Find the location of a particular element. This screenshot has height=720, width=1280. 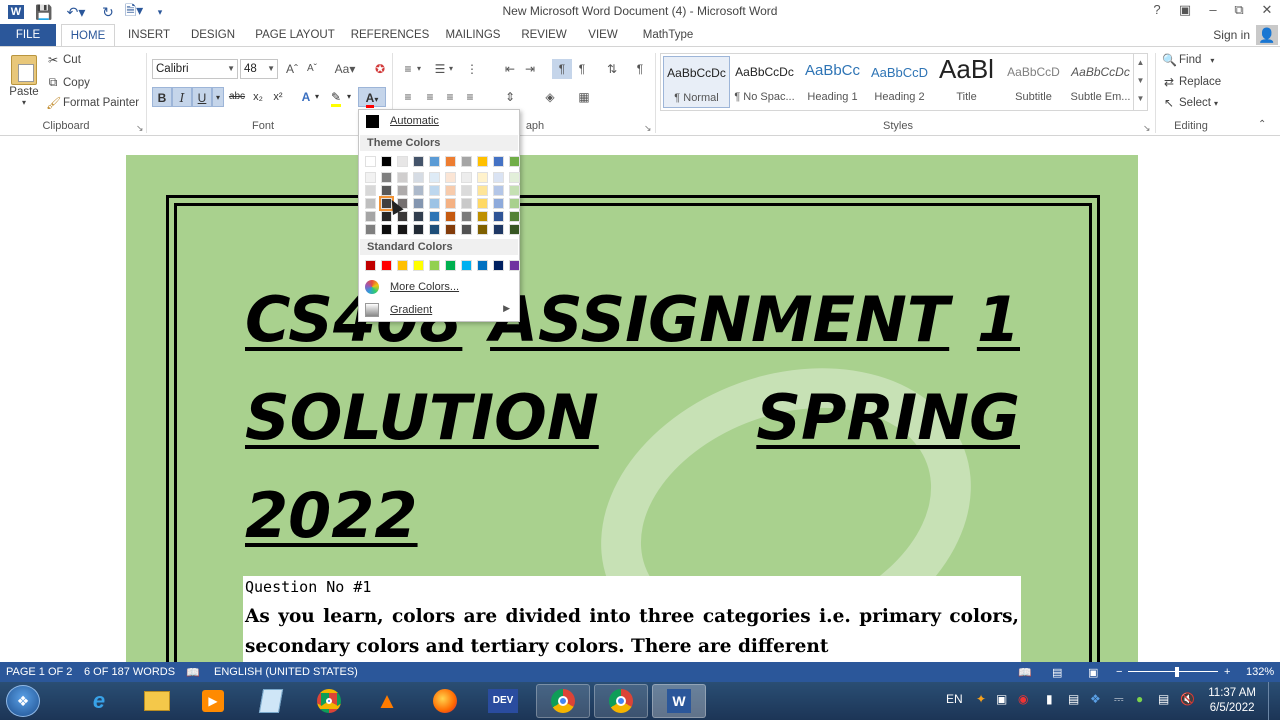

styles-launcher-icon: ↘ is located at coordinates (1147, 128).